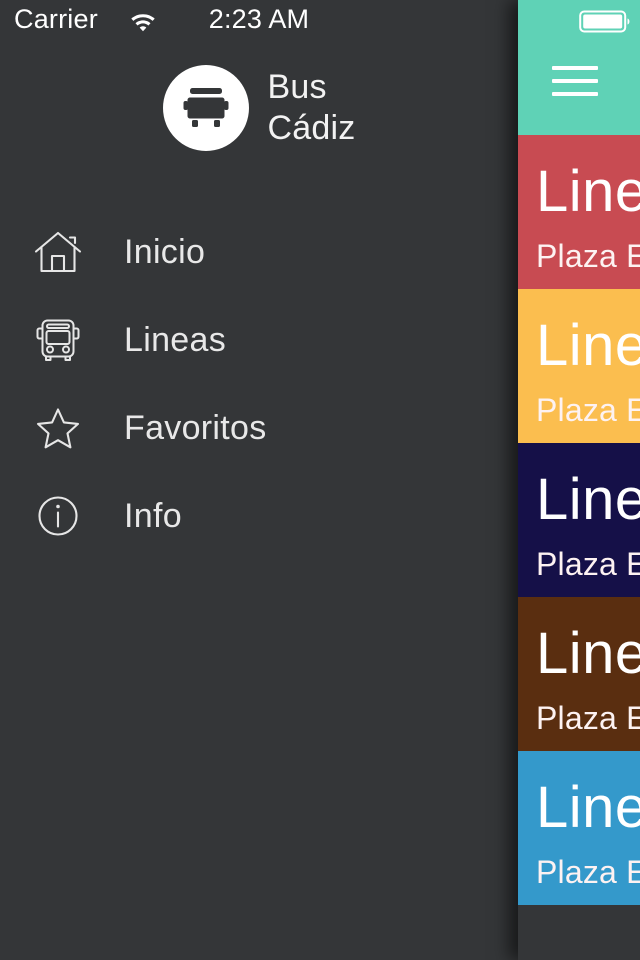 The image size is (640, 960). What do you see at coordinates (58, 340) in the screenshot?
I see `bus-icon` at bounding box center [58, 340].